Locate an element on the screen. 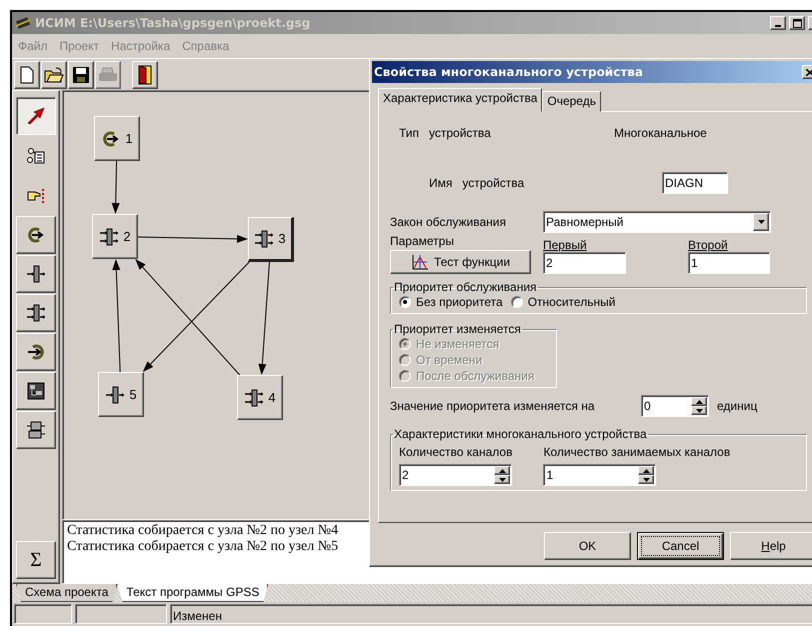 The height and width of the screenshot is (626, 812). field-label: Закон обслуживания is located at coordinates (448, 222).